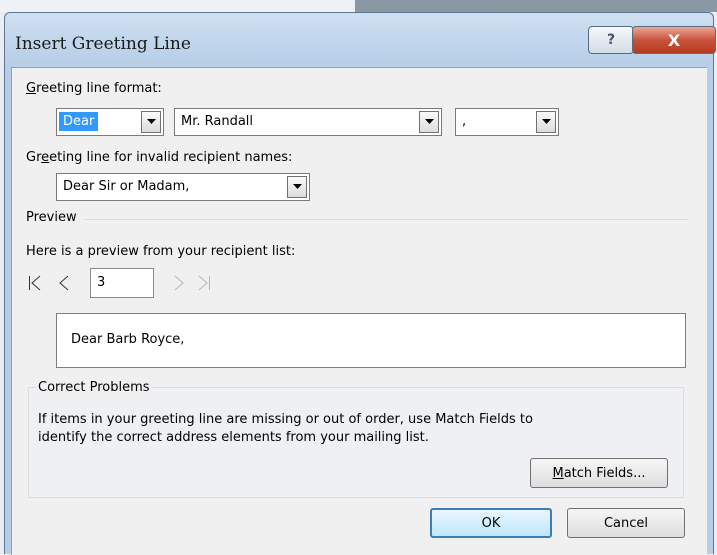 The image size is (717, 555). Describe the element at coordinates (558, 473) in the screenshot. I see `match-fields-accel: M` at that location.